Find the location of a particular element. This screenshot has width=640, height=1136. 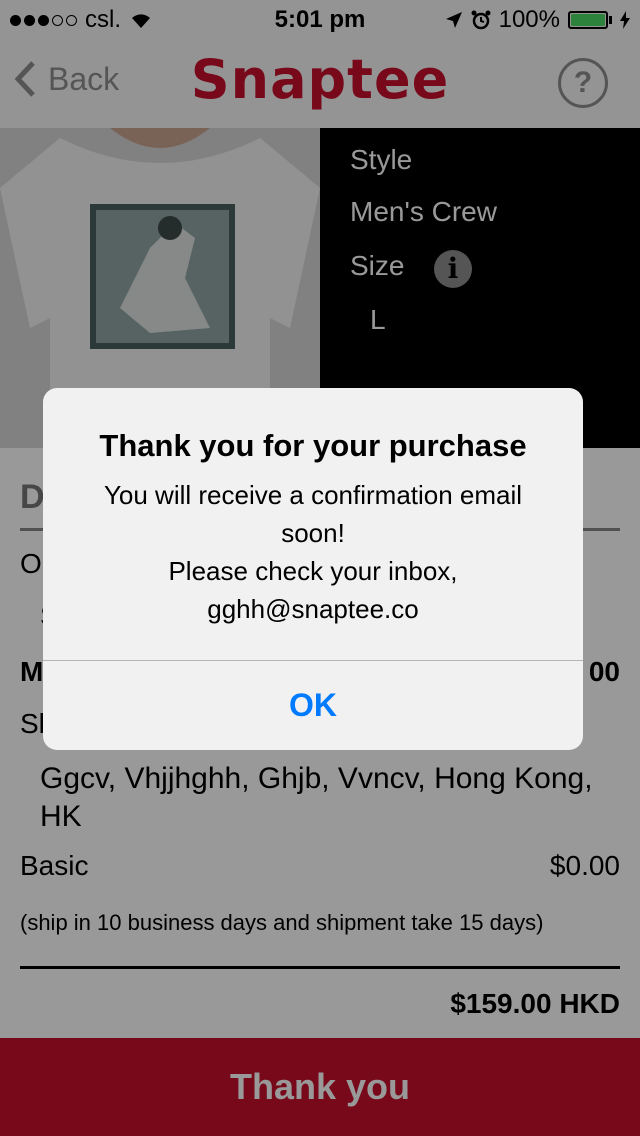

alert-title: Thank you for your purchase is located at coordinates (313, 445).